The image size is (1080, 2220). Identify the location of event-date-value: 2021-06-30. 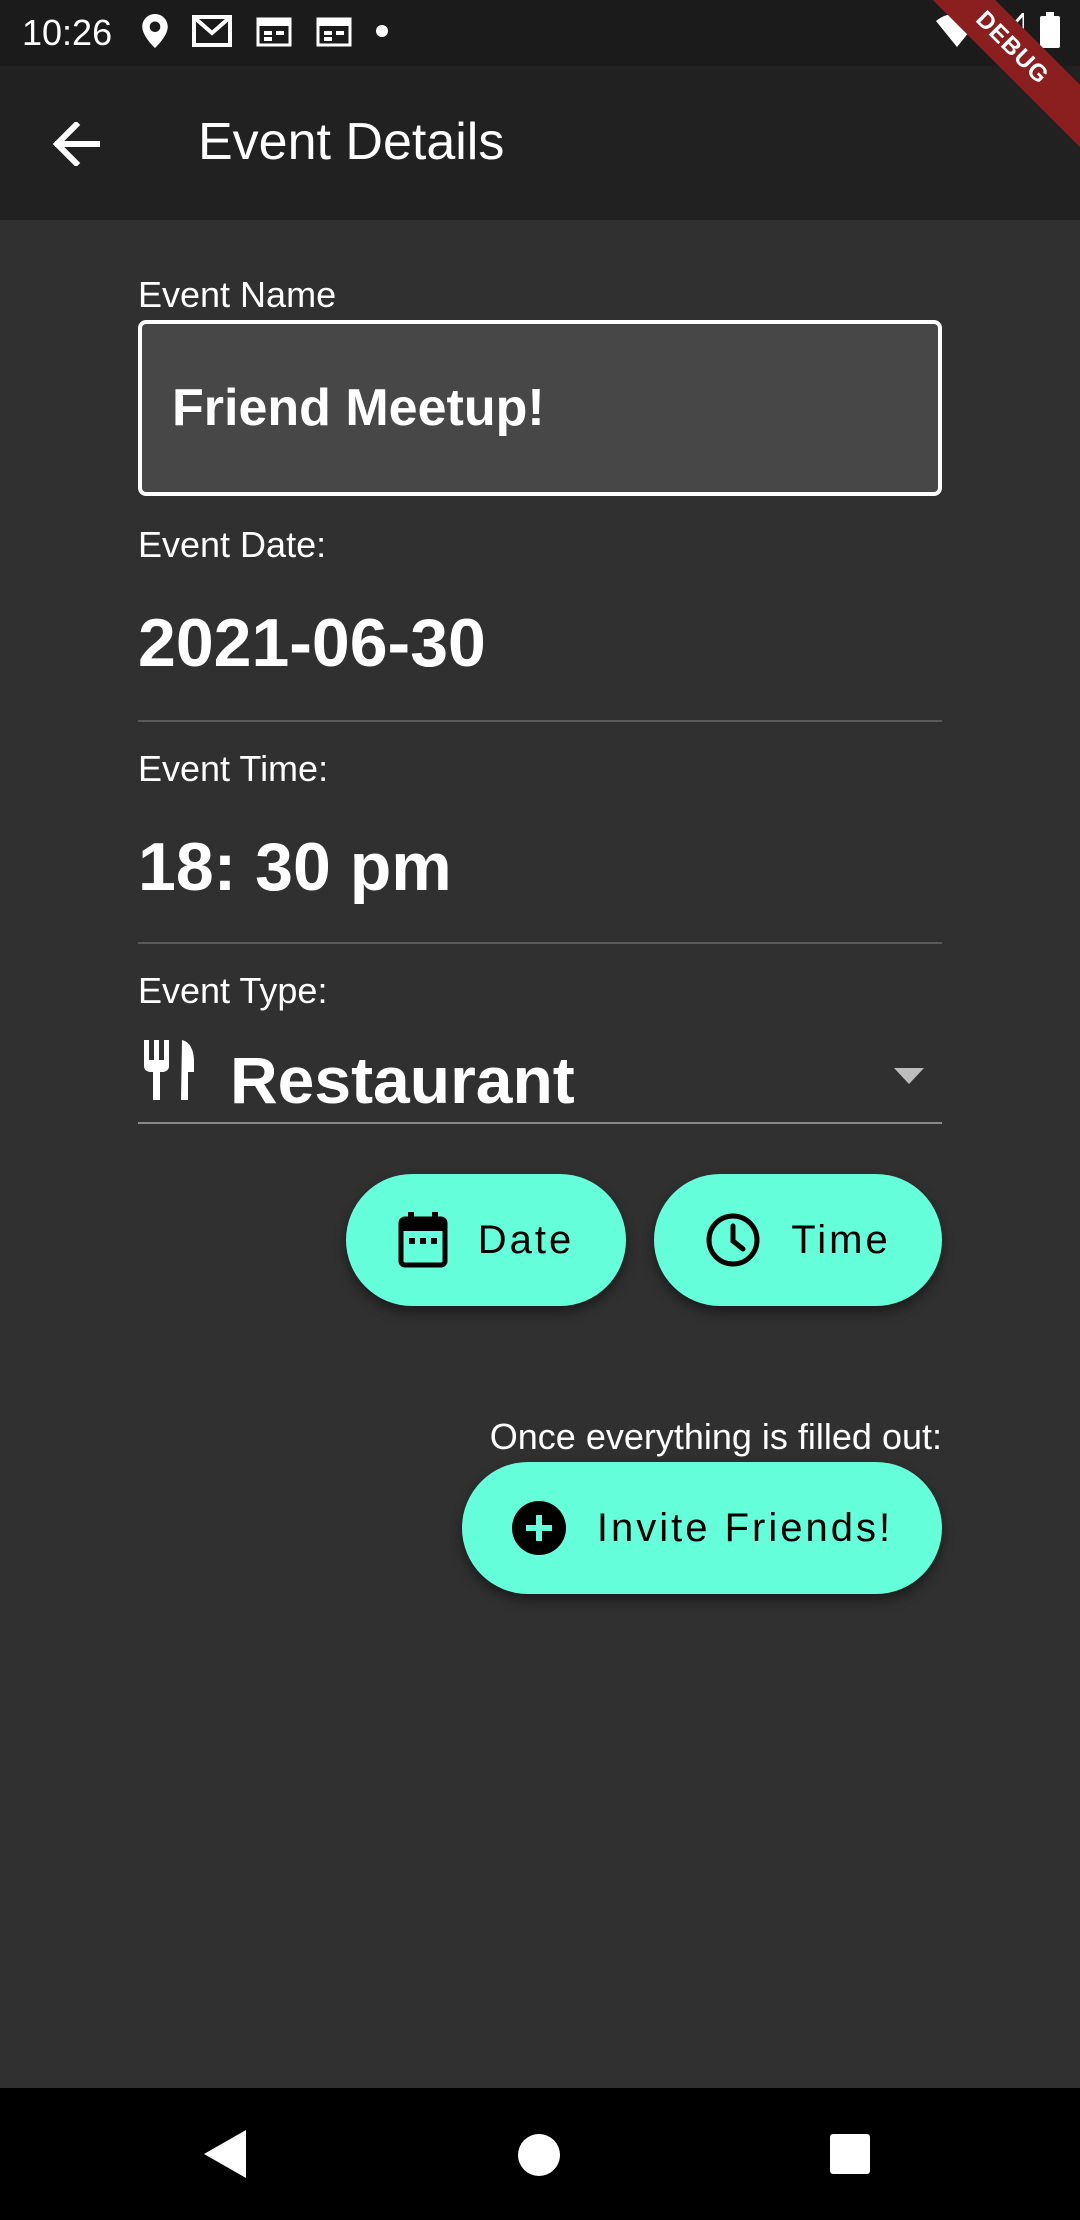
(312, 643).